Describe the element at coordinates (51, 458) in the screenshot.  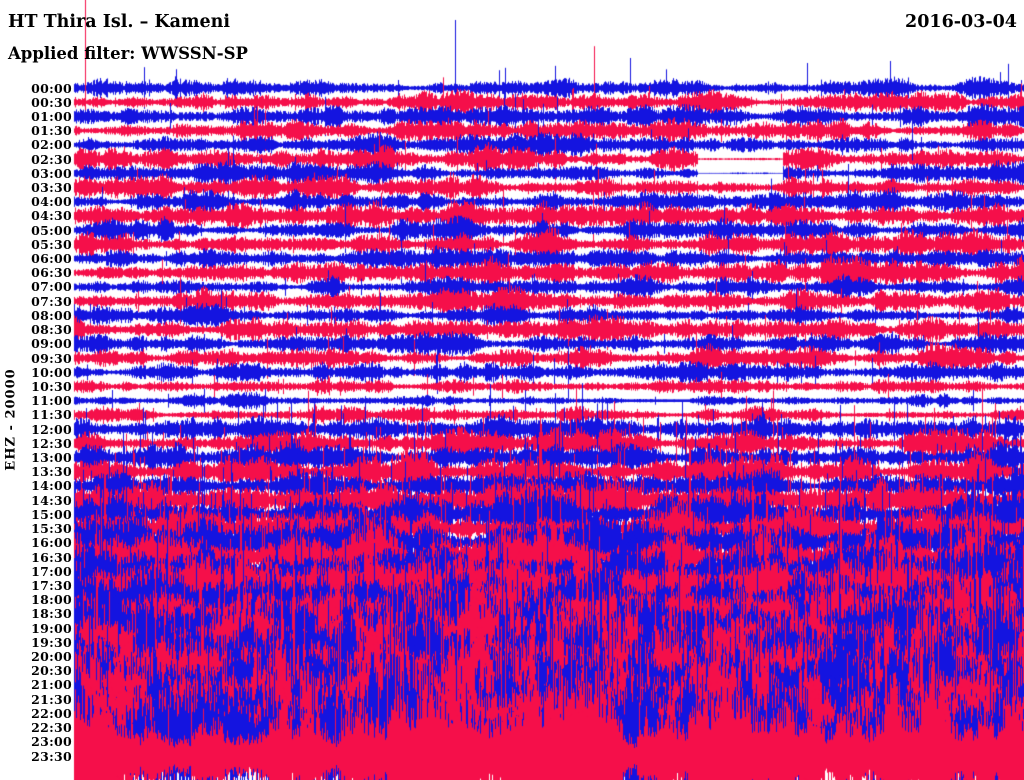
I see `time-label: 13:00` at that location.